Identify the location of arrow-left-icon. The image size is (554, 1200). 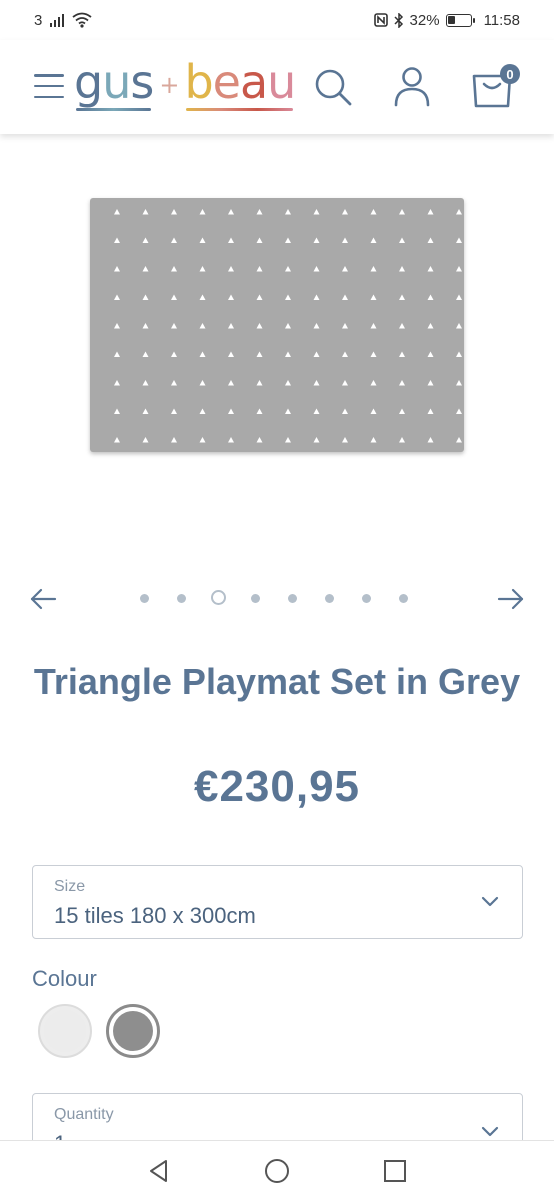
(43, 599).